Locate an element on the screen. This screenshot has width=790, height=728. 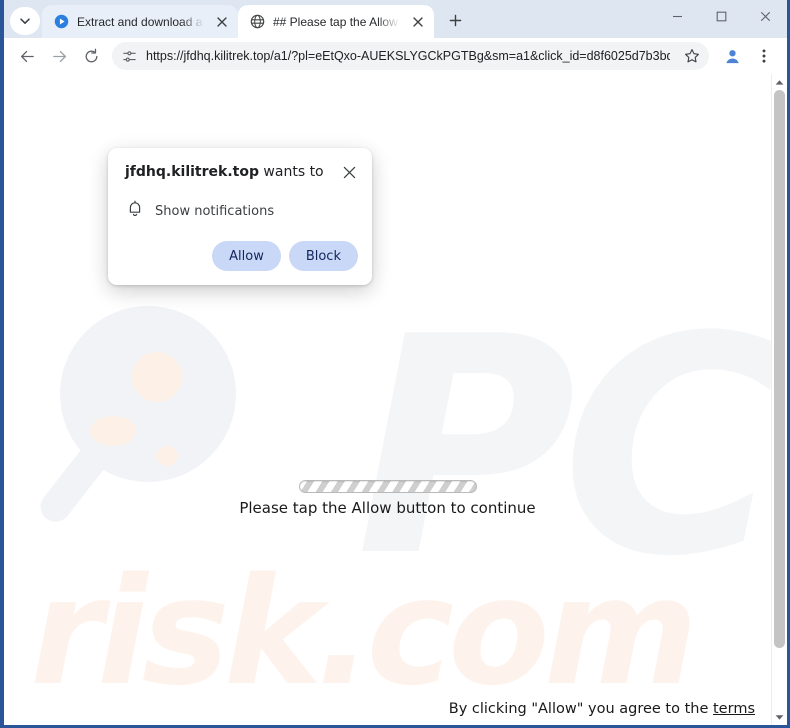
new-tab-button is located at coordinates (455, 20).